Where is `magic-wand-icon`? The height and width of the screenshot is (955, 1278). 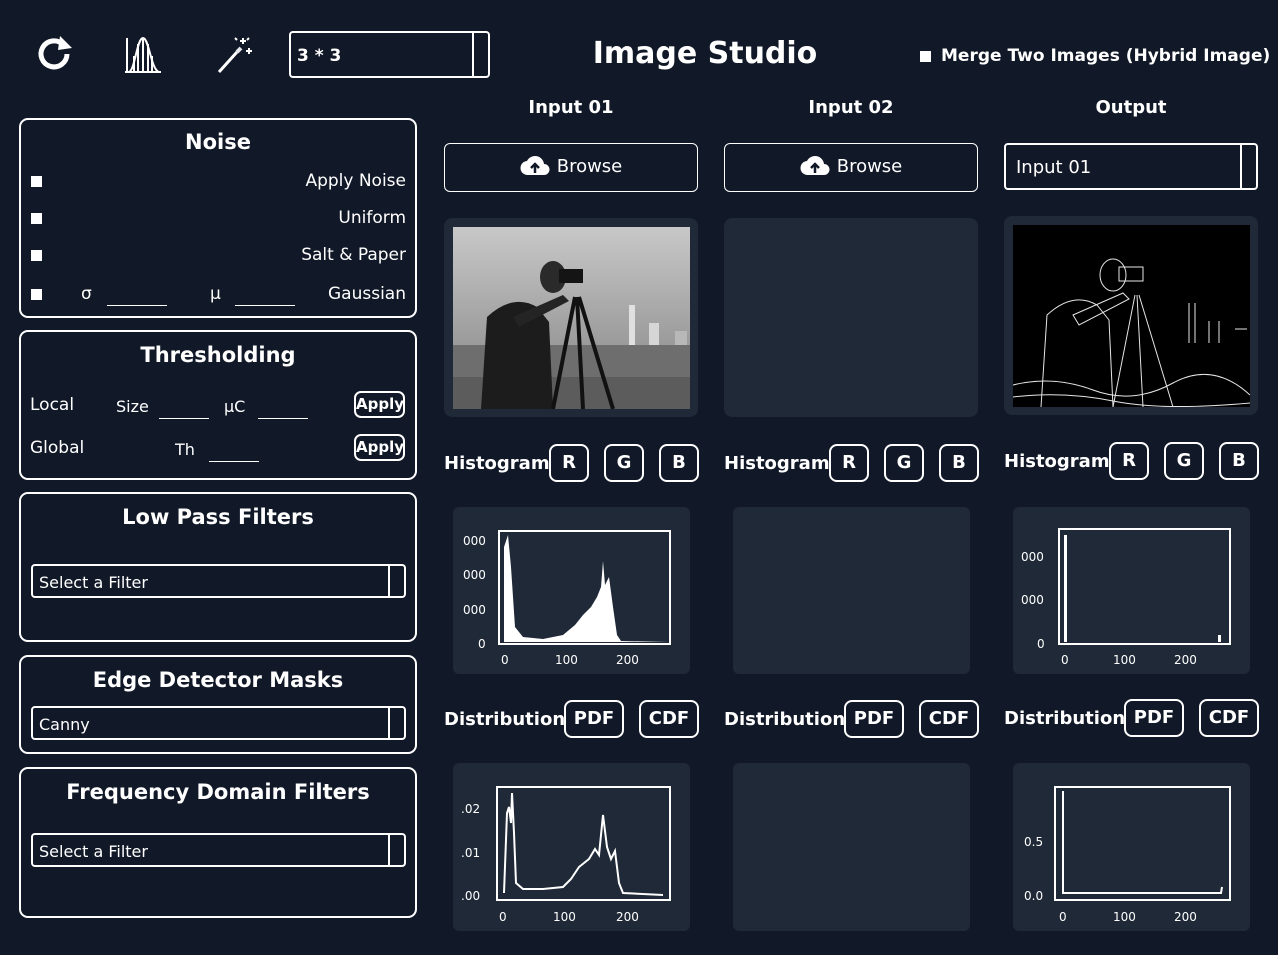 magic-wand-icon is located at coordinates (233, 54).